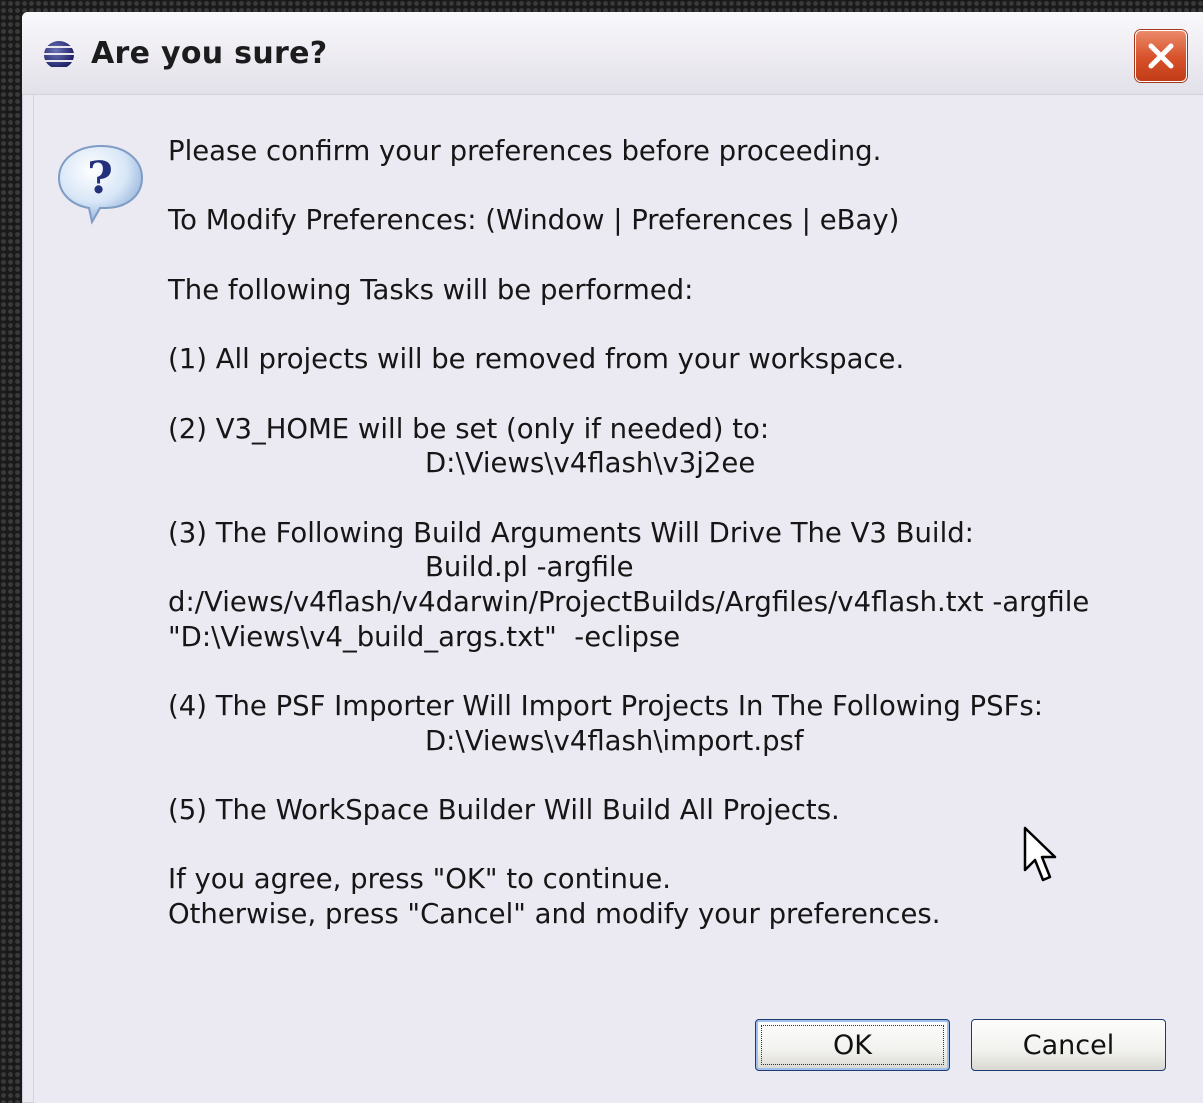  I want to click on dialog-title: Are you sure?, so click(209, 53).